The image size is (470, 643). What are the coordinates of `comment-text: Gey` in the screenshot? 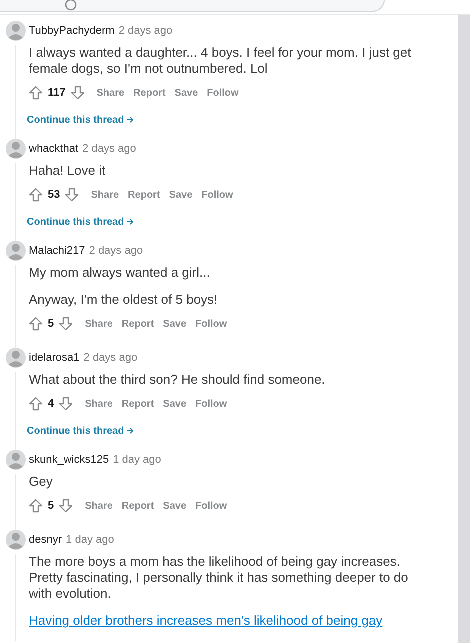 It's located at (41, 482).